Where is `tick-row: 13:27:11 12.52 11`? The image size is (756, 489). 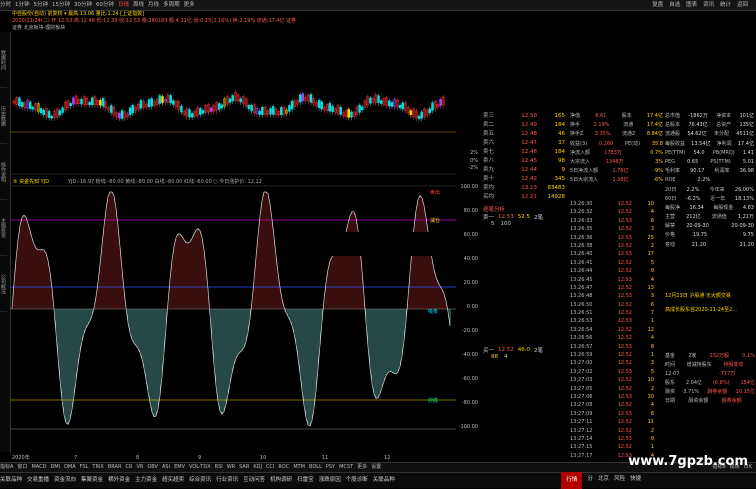
tick-row: 13:27:11 12.52 11 is located at coordinates (616, 422).